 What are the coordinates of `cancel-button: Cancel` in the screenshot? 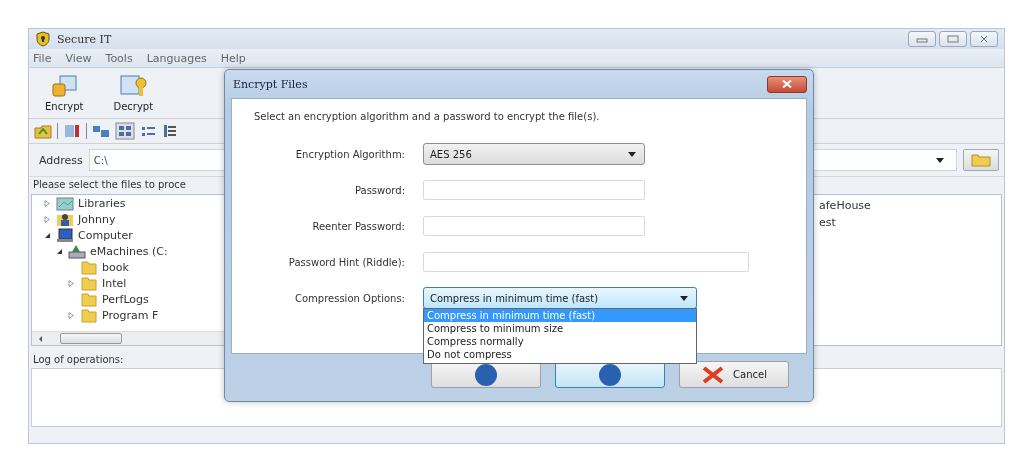 It's located at (734, 374).